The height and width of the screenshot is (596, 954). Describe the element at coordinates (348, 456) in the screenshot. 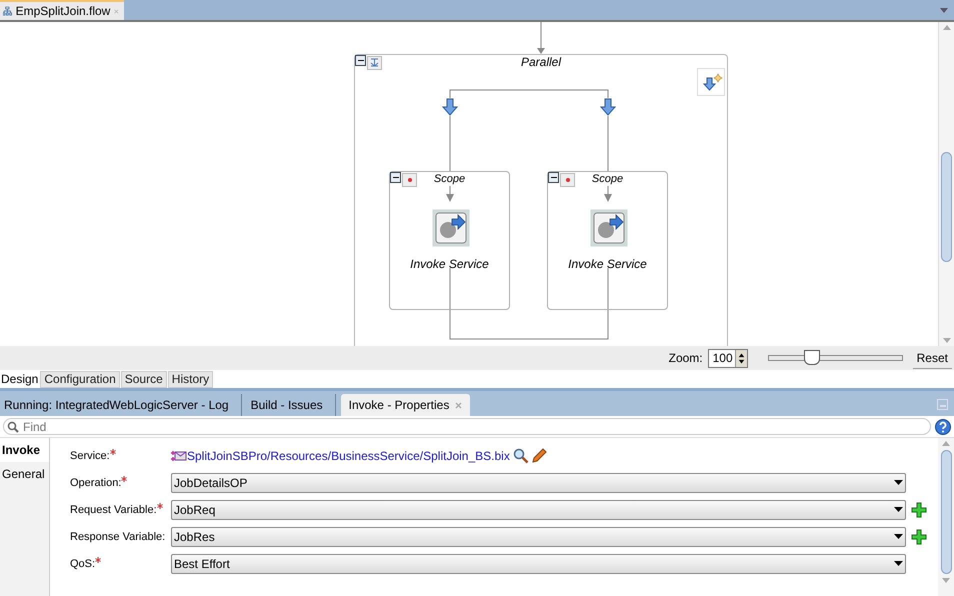

I see `service-link: SplitJoinSBPro/Resources/BusinessService/SplitJoin_BS.bix` at that location.